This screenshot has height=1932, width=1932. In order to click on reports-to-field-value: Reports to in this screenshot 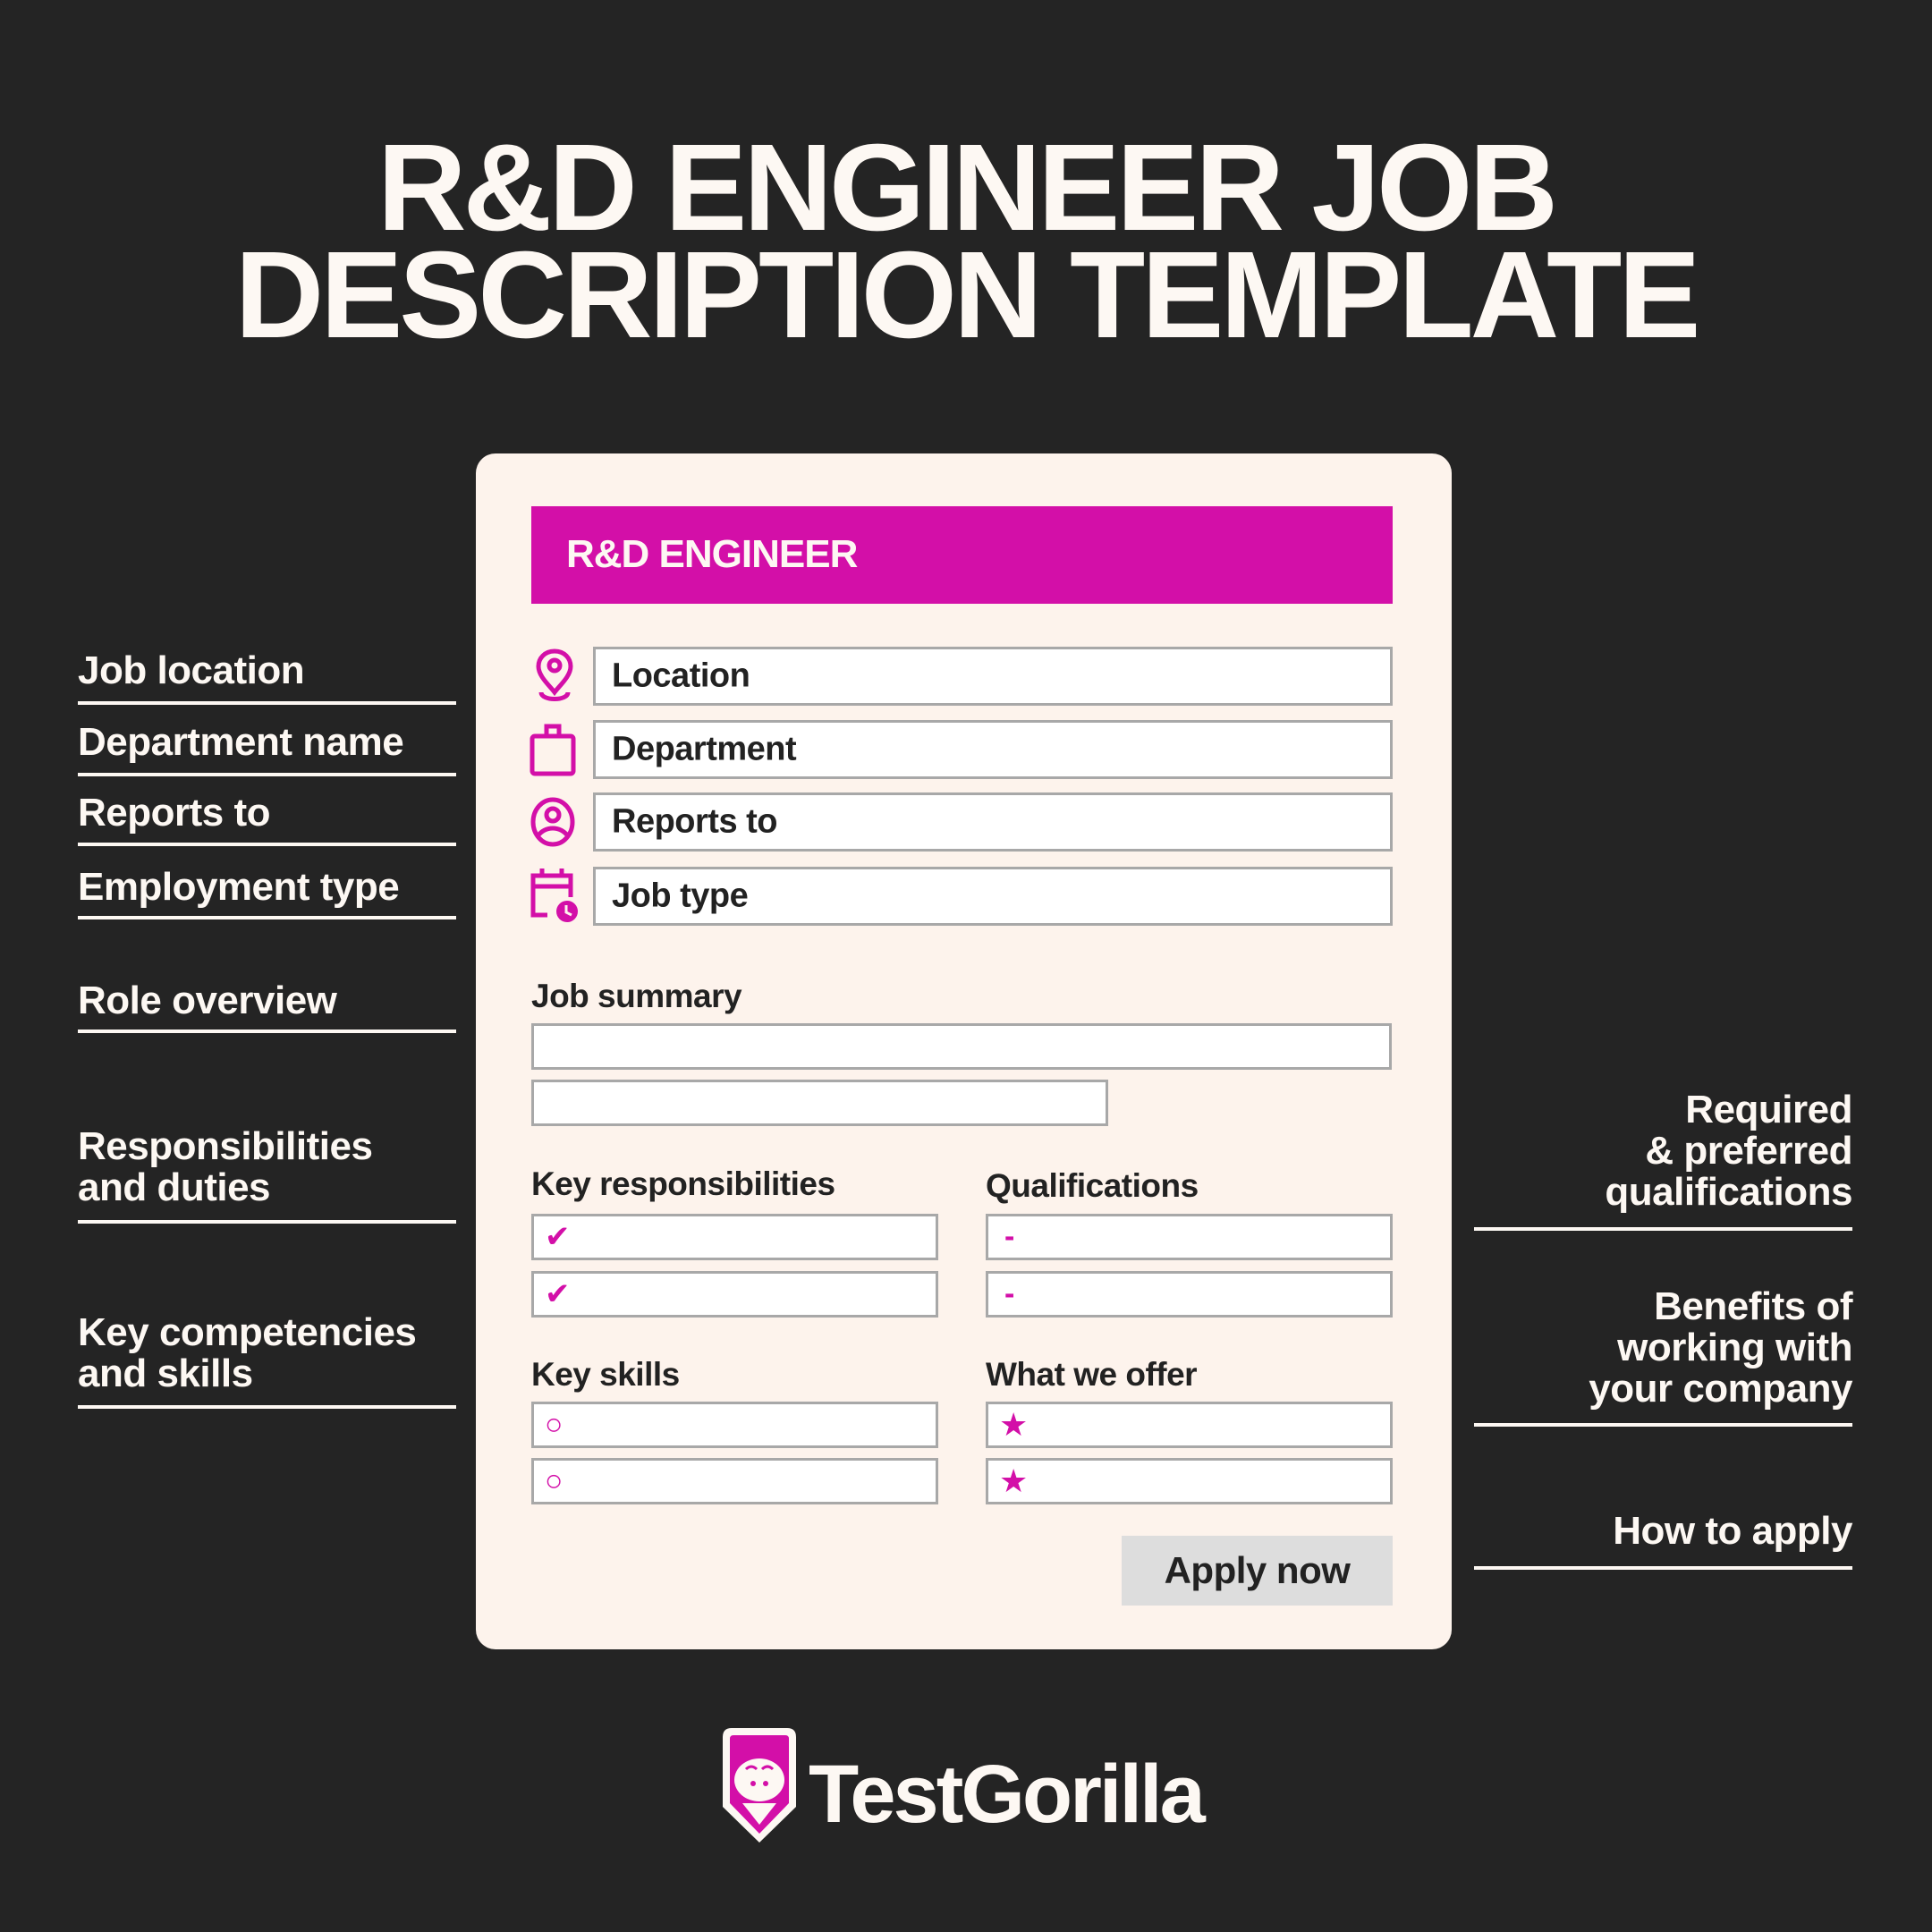, I will do `click(695, 821)`.